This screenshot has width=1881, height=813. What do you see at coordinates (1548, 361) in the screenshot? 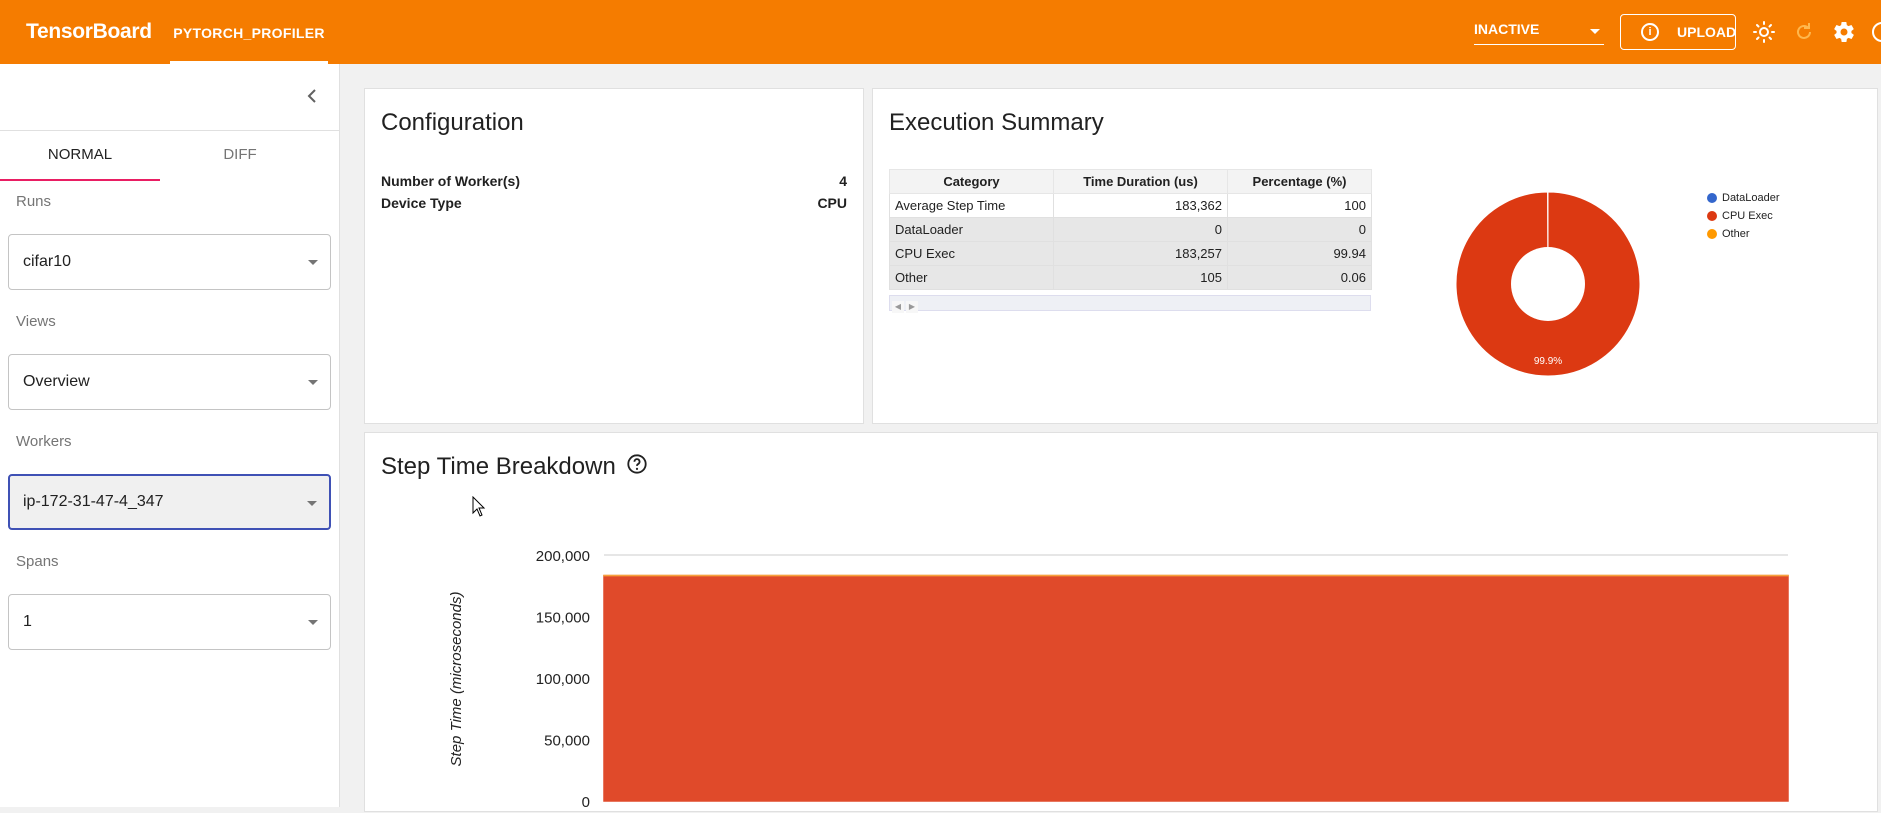
I see `donut-percent-label: 99.9%` at bounding box center [1548, 361].